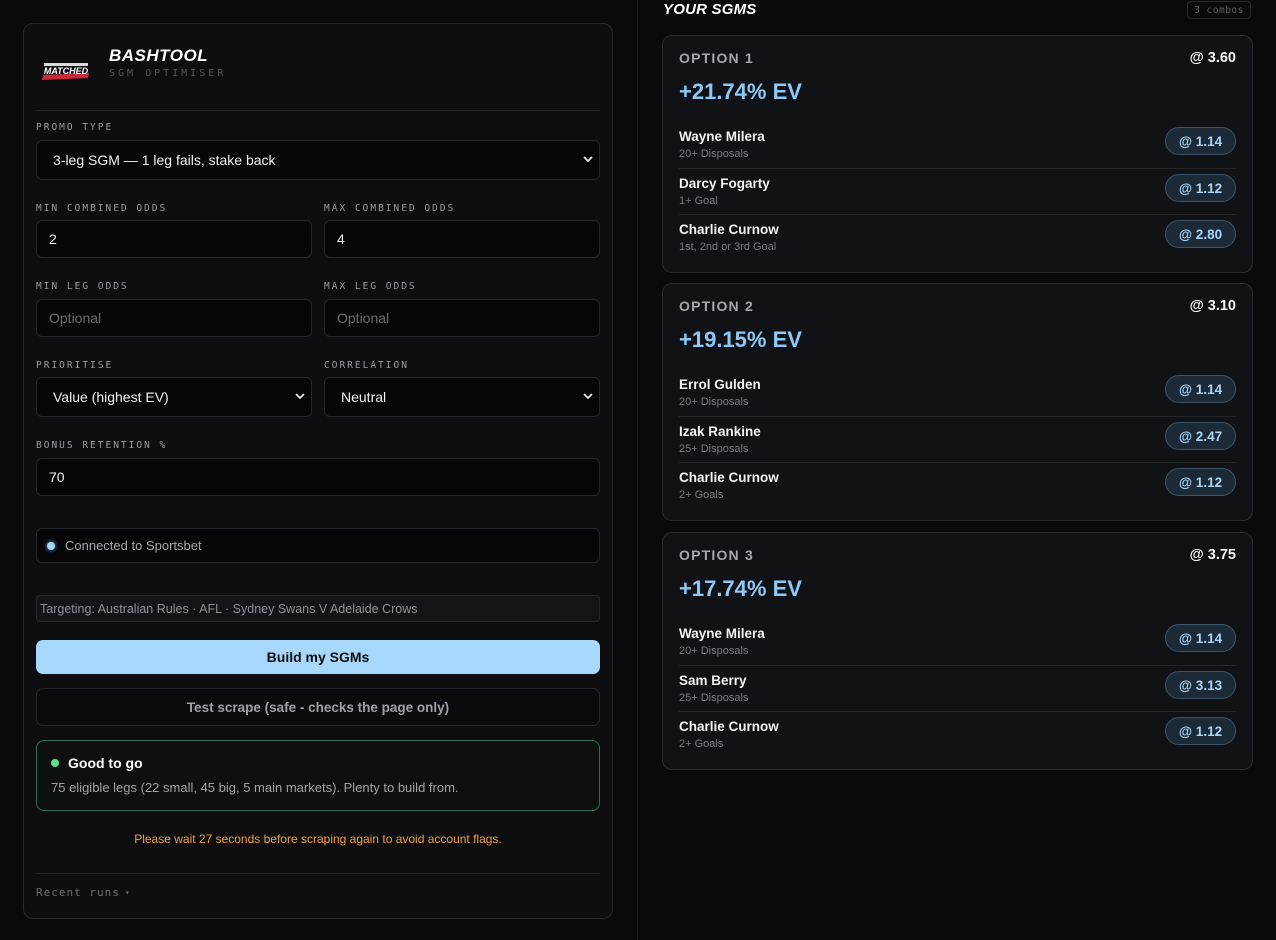  I want to click on leg-row: Sam Berry 25+ Disposals @ 3.13, so click(957, 688).